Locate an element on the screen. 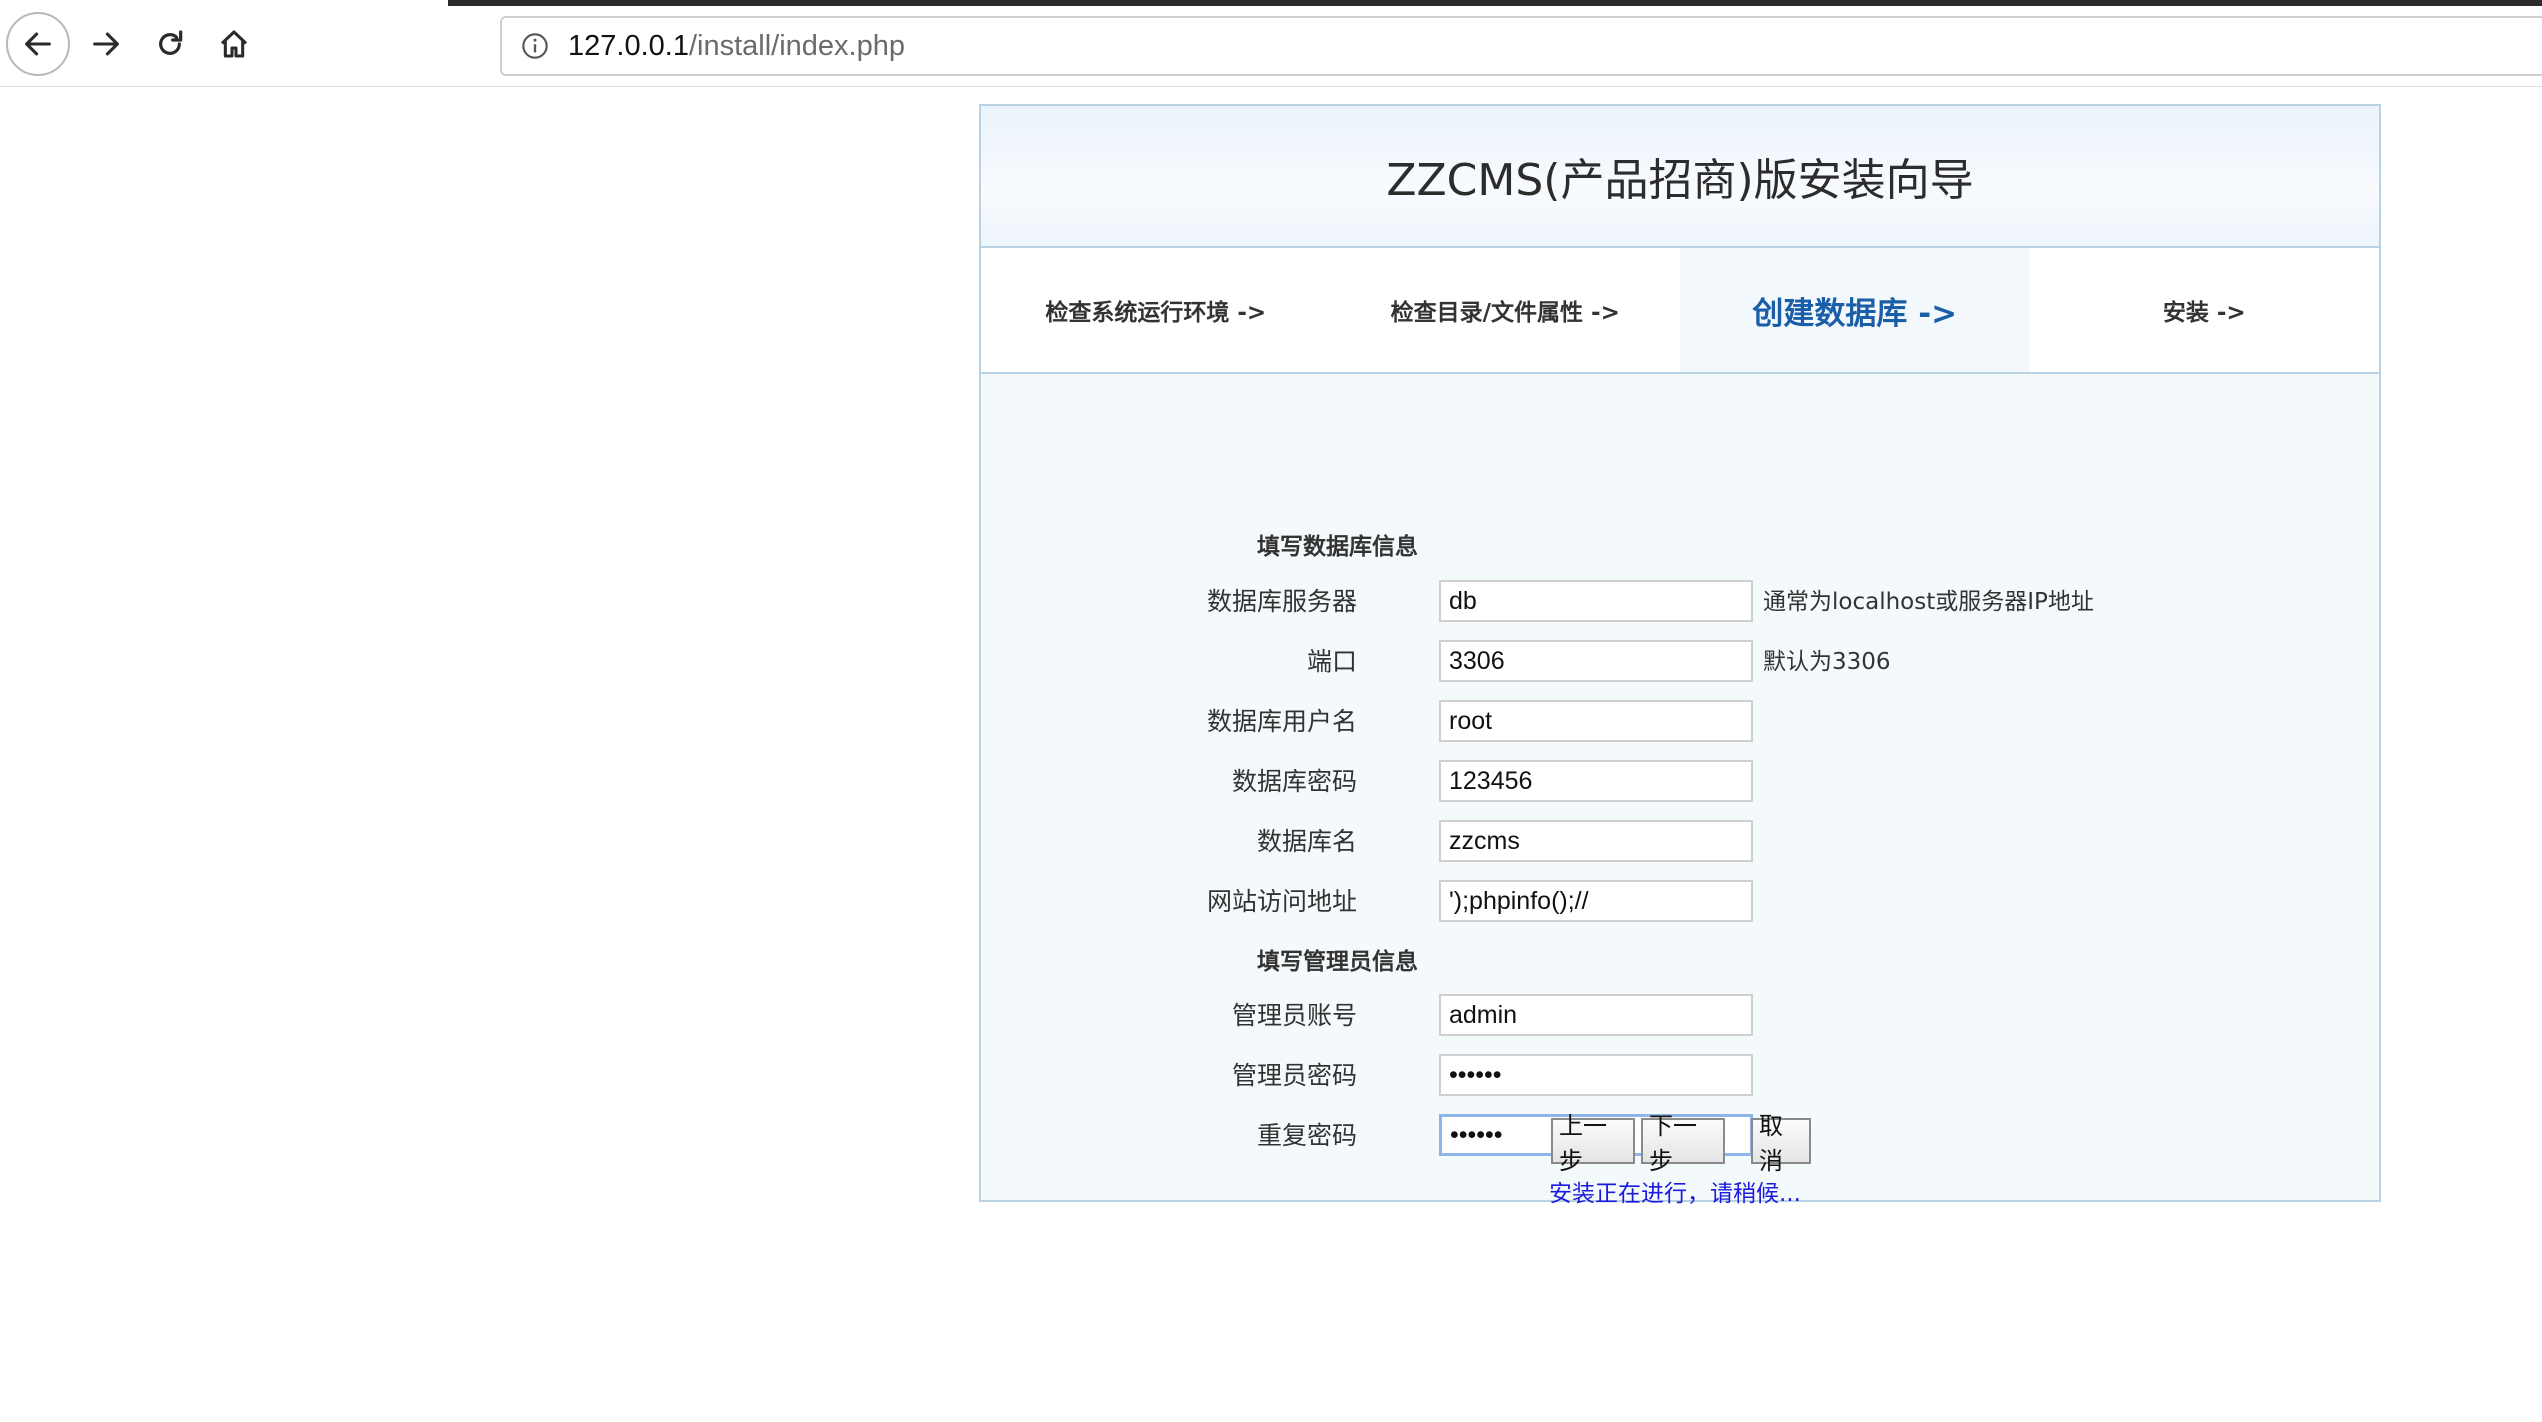 The height and width of the screenshot is (1422, 2542). admin-password-row: 管理员密码 is located at coordinates (1680, 1076).